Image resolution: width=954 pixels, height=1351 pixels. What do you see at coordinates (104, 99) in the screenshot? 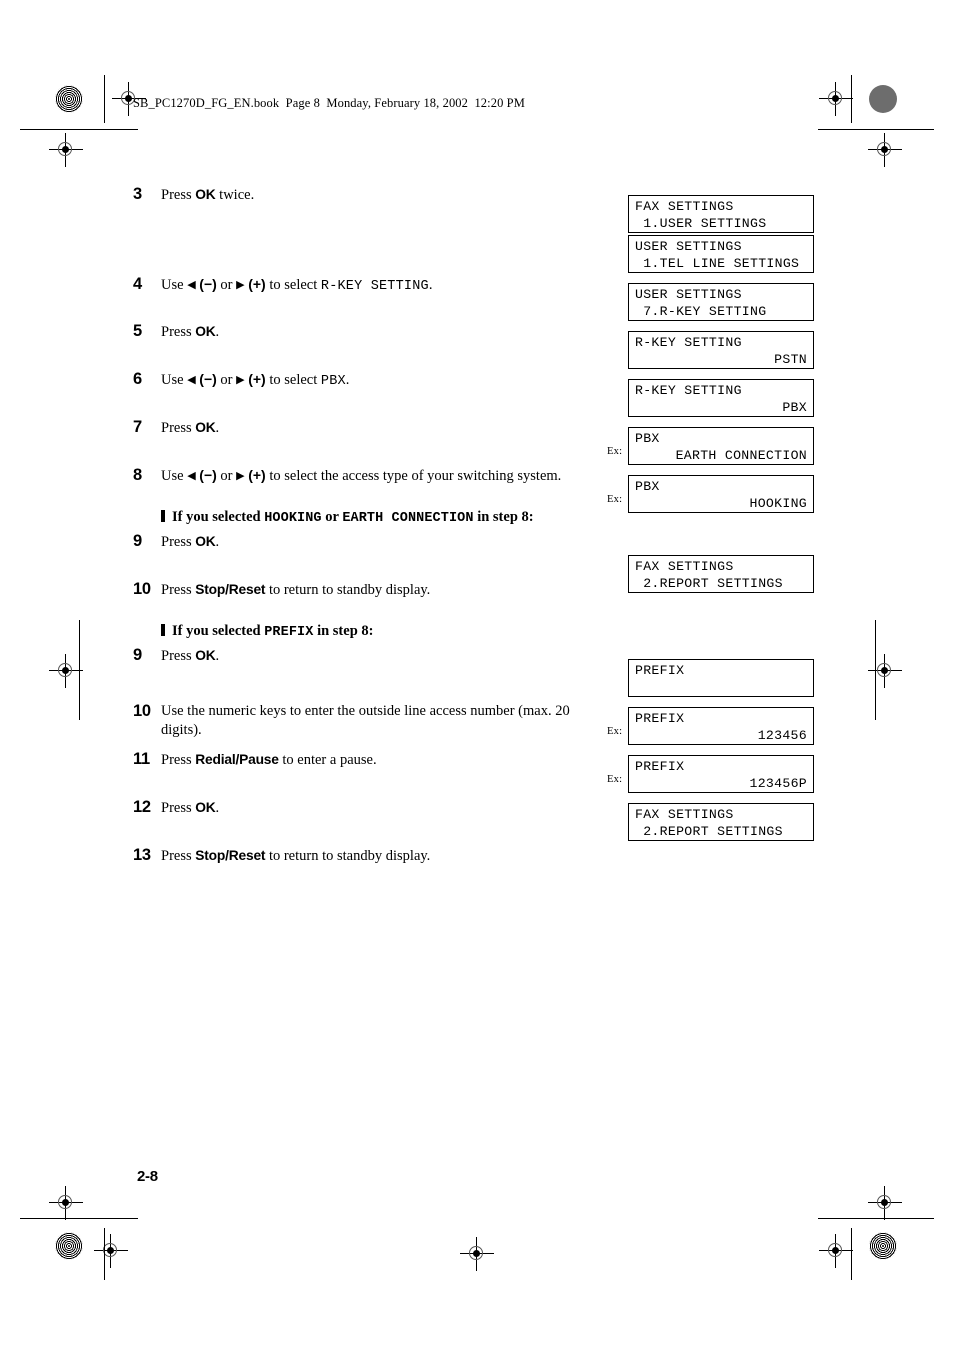
I see `trim-line-top-left-vertical` at bounding box center [104, 99].